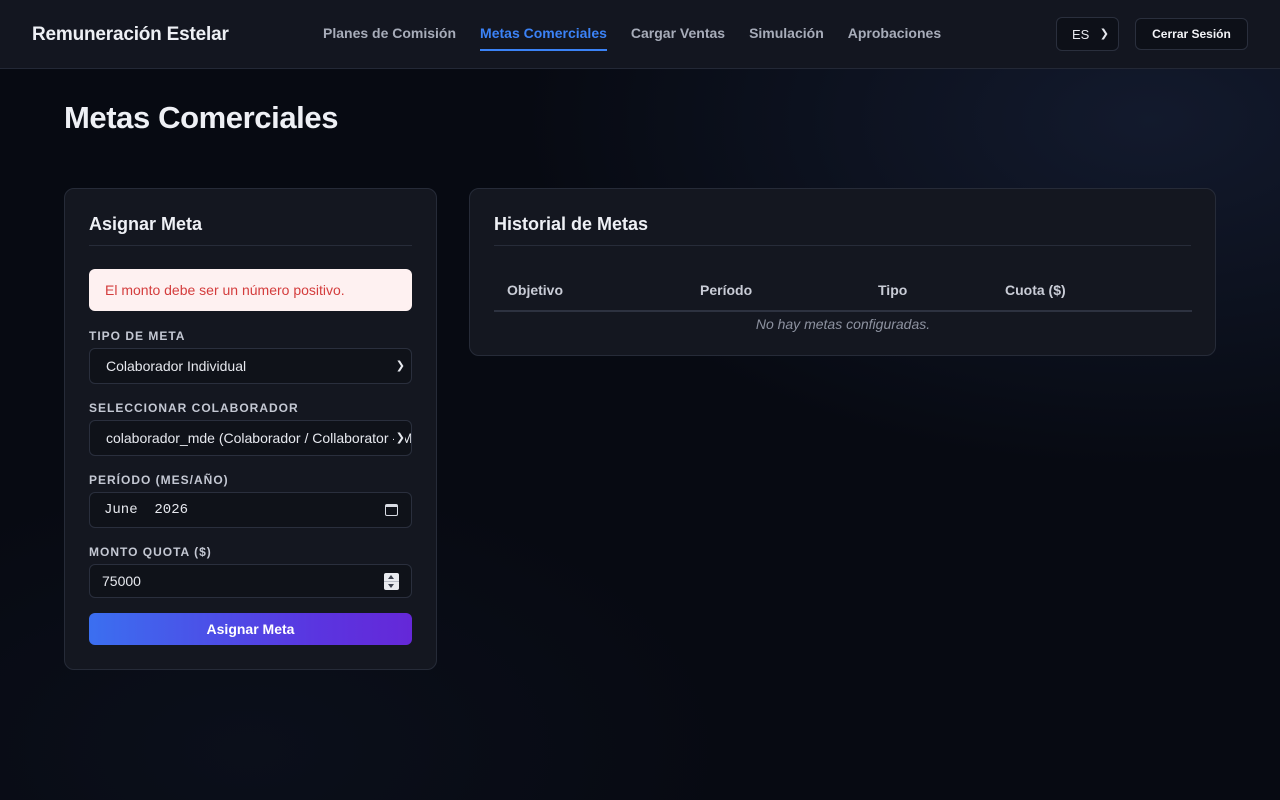 The image size is (1280, 800). Describe the element at coordinates (250, 366) in the screenshot. I see `goal-type-select: Colaborador Individual ❯` at that location.